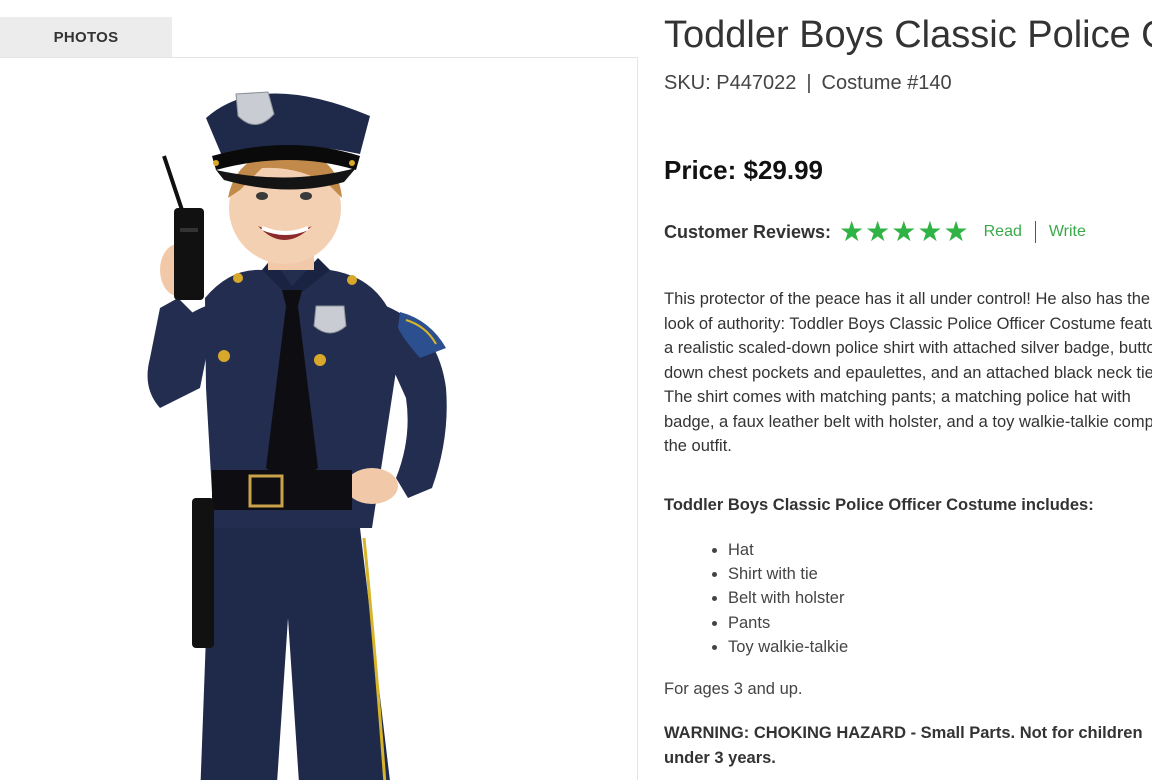 The height and width of the screenshot is (780, 1152). I want to click on age-recommendation: For ages 3 and up., so click(733, 689).